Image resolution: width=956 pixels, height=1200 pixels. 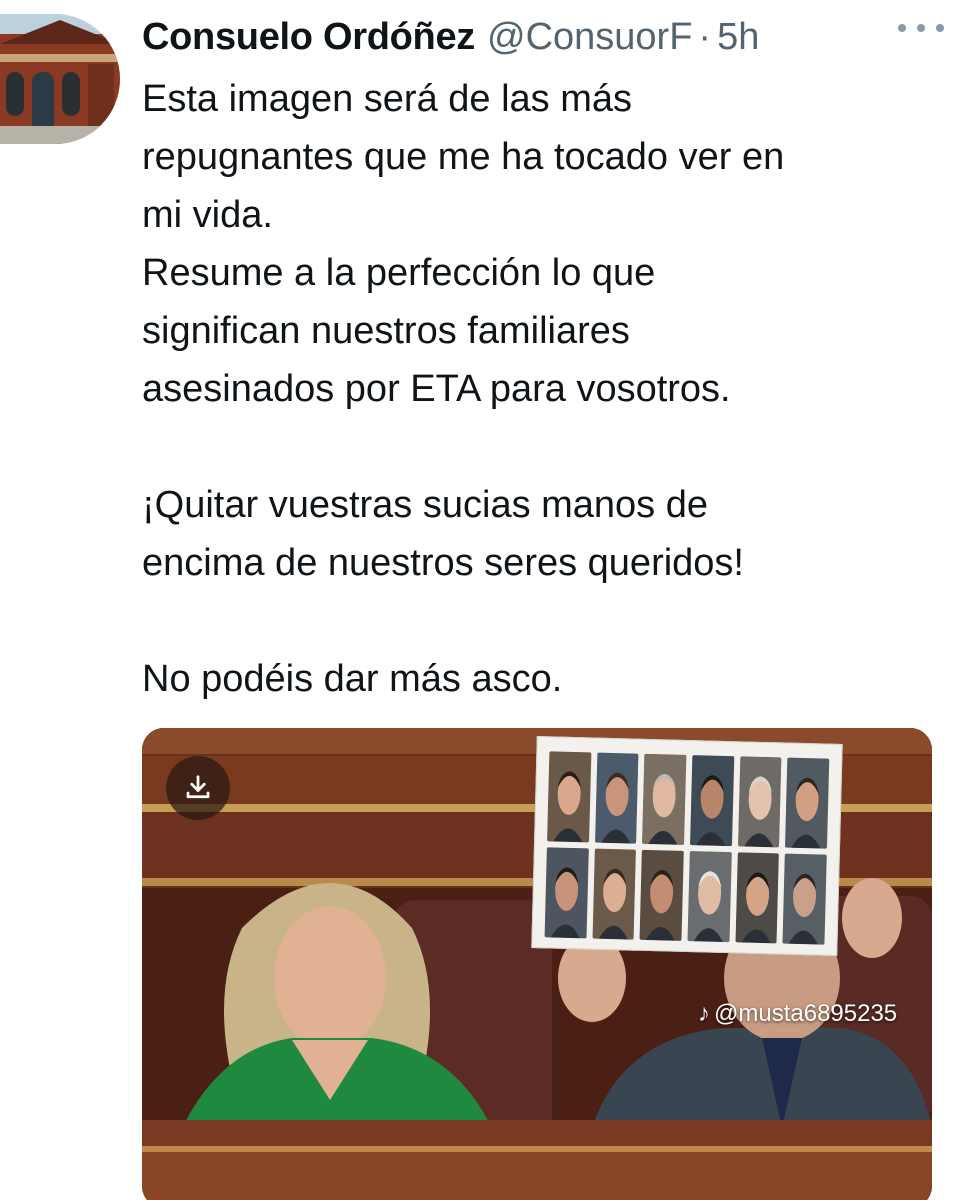 I want to click on author-handle: @ConsuorF, so click(x=589, y=37).